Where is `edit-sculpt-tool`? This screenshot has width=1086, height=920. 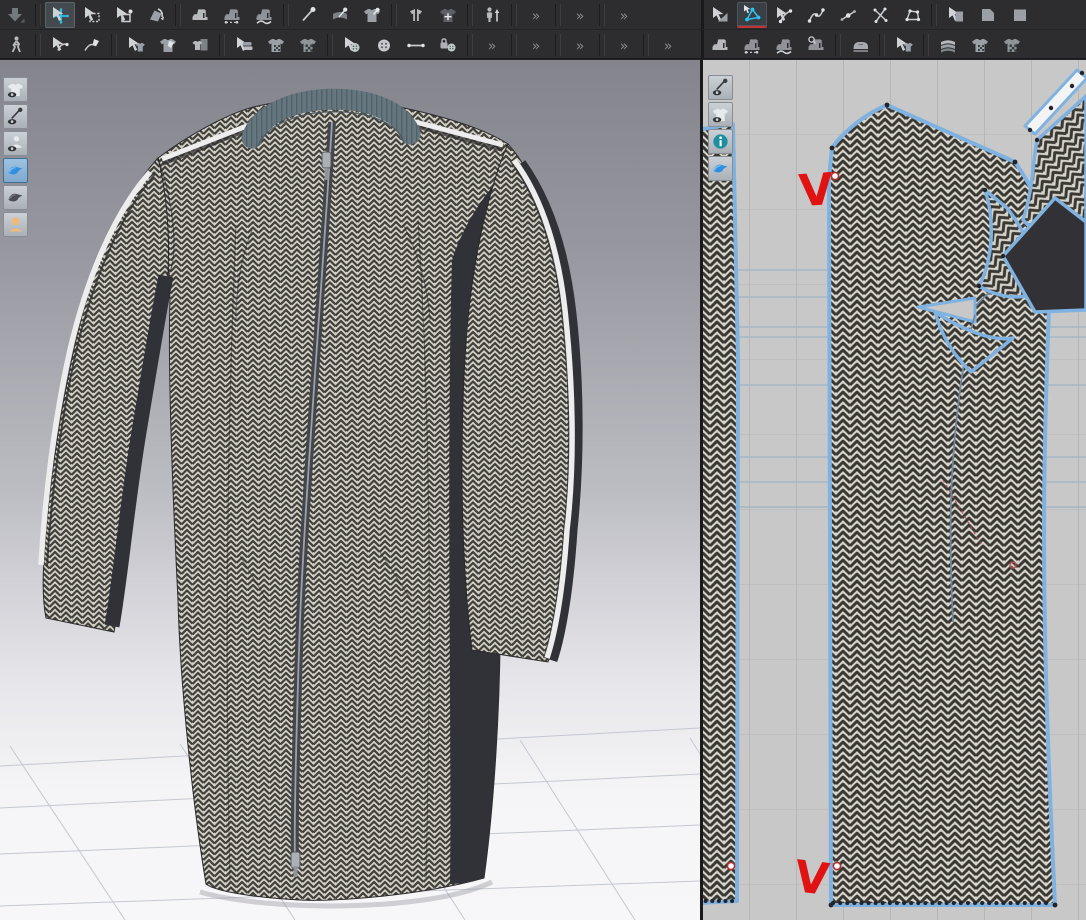 edit-sculpt-tool is located at coordinates (60, 45).